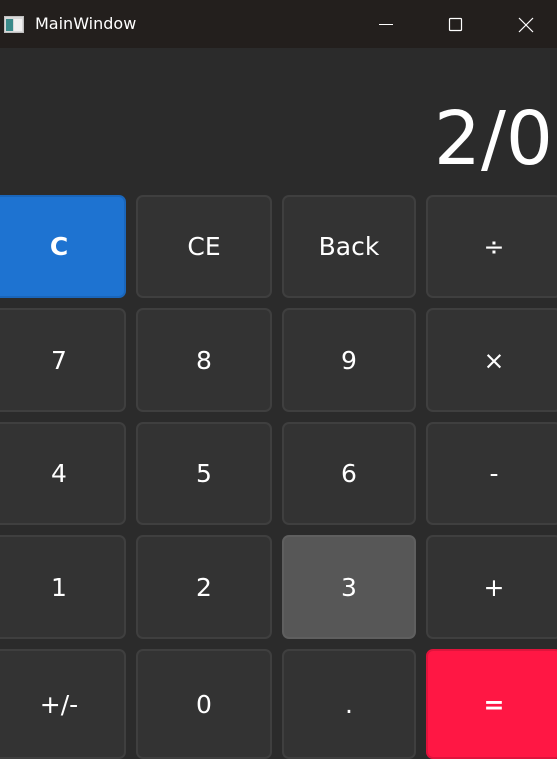 The width and height of the screenshot is (557, 759). What do you see at coordinates (204, 473) in the screenshot?
I see `digit-5-button: 5` at bounding box center [204, 473].